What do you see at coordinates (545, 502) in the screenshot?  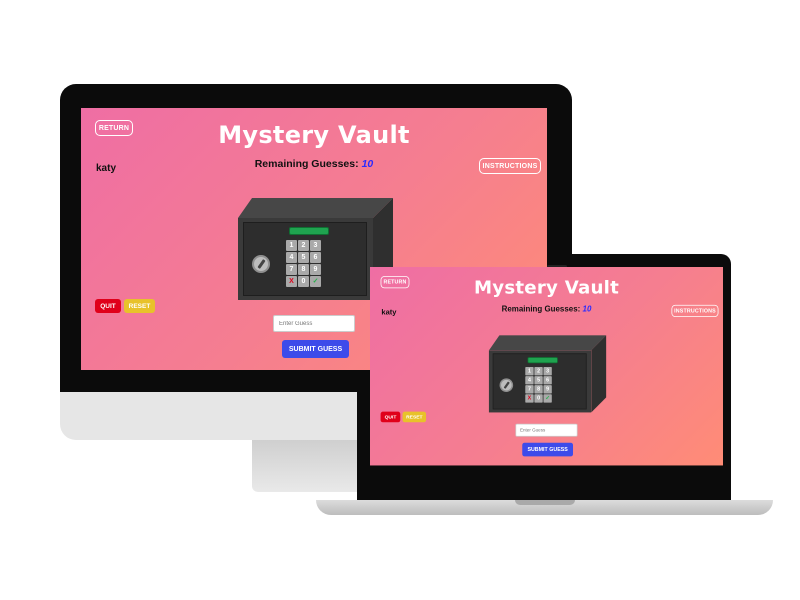 I see `laptop-base-notch` at bounding box center [545, 502].